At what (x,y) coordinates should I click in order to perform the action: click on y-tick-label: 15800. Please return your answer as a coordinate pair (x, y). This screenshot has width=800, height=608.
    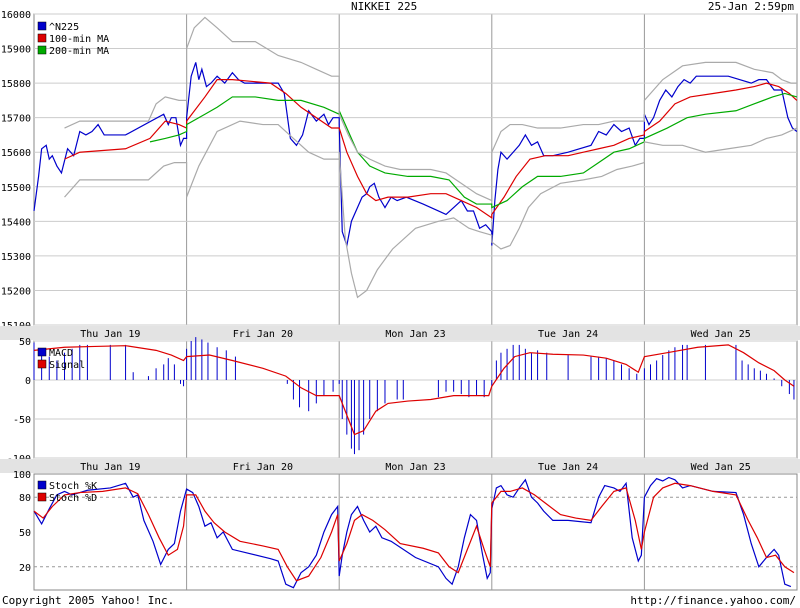
    Looking at the image, I should click on (16, 84).